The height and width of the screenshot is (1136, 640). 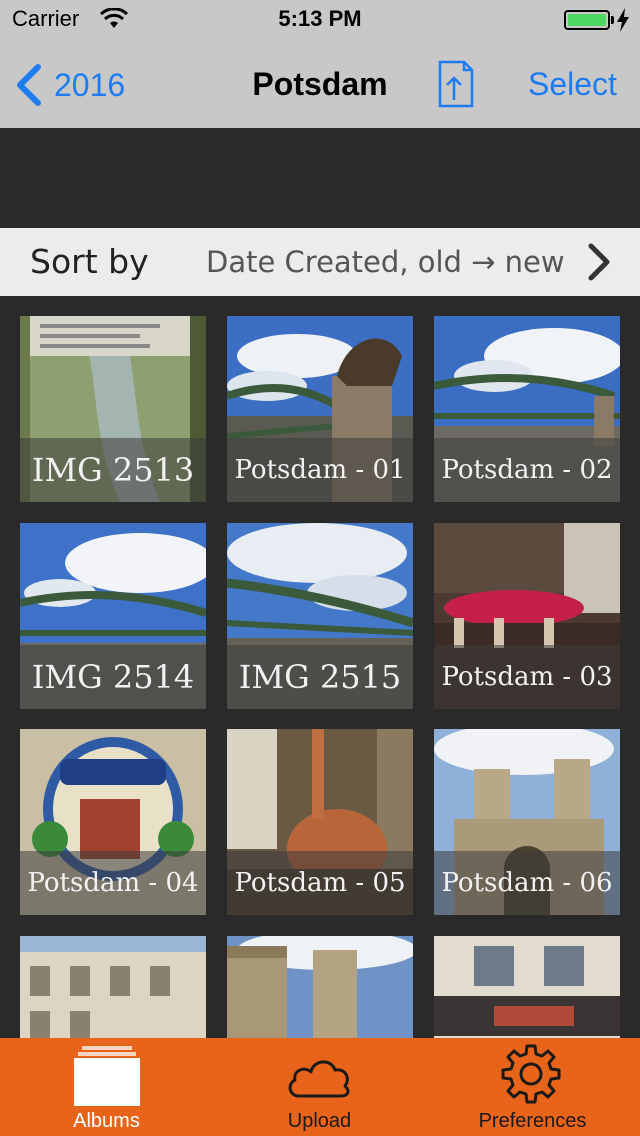 I want to click on tab-upload-label: Upload, so click(x=319, y=1121).